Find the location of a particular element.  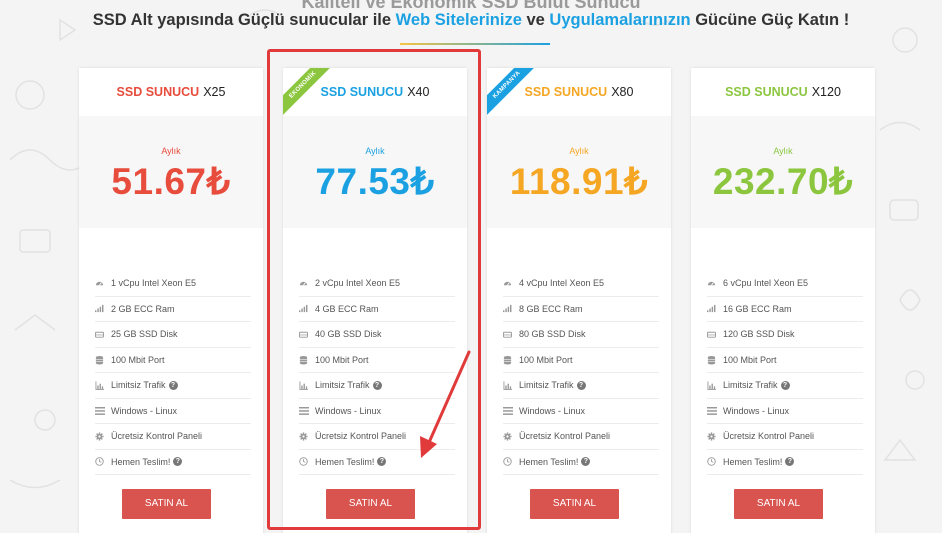

feature-row: 120 GB SSD Disk is located at coordinates (785, 335).